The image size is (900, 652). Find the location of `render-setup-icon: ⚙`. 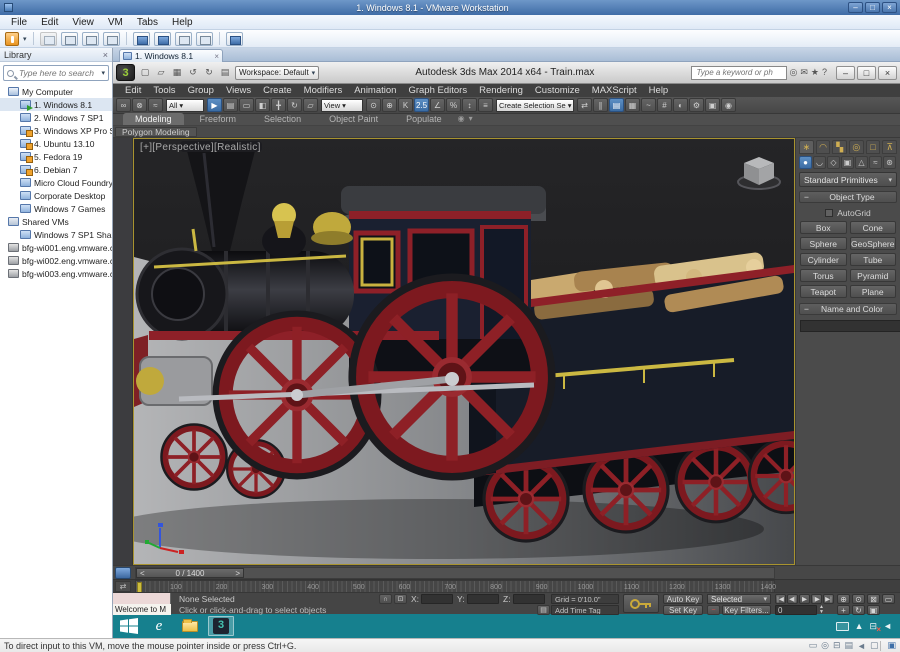

render-setup-icon: ⚙ is located at coordinates (696, 105).